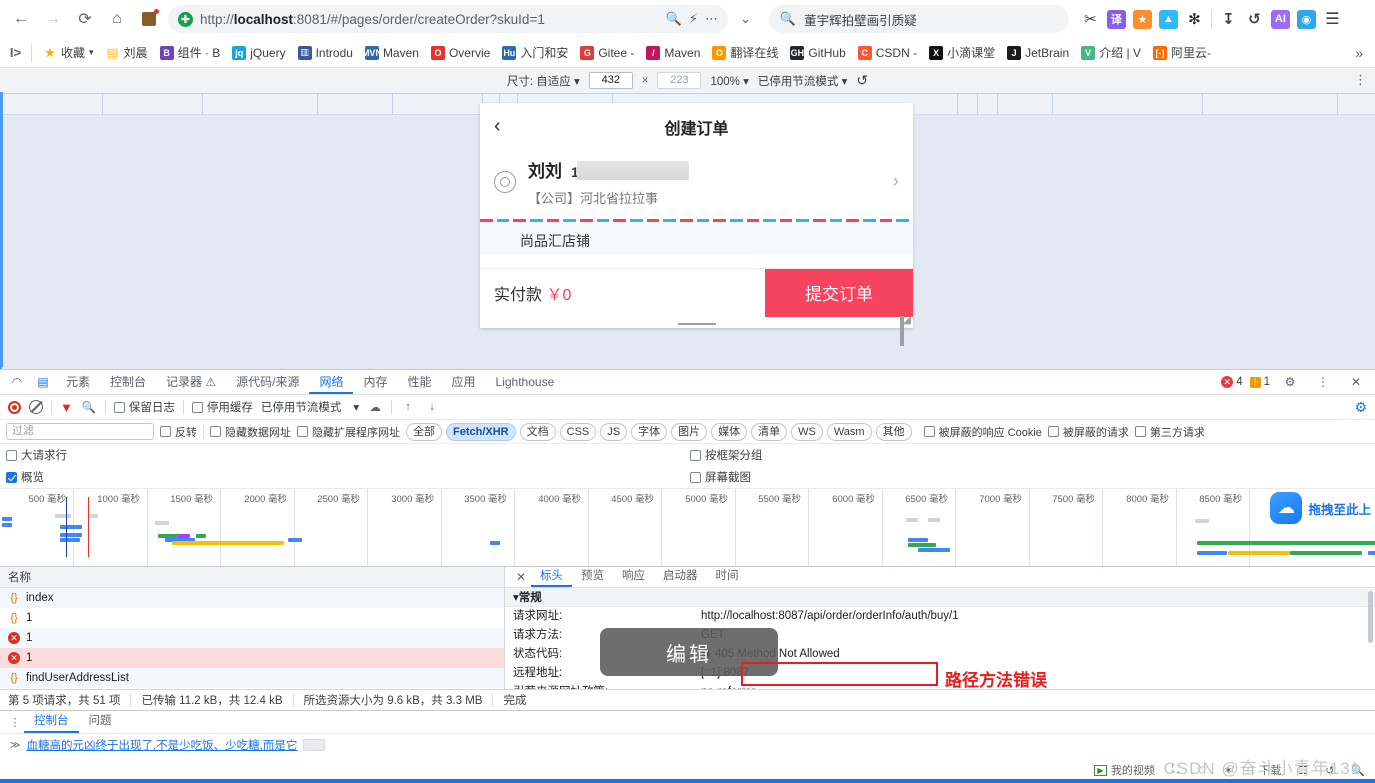 The height and width of the screenshot is (783, 1375). I want to click on adobe-ai-icon: AI, so click(1280, 19).